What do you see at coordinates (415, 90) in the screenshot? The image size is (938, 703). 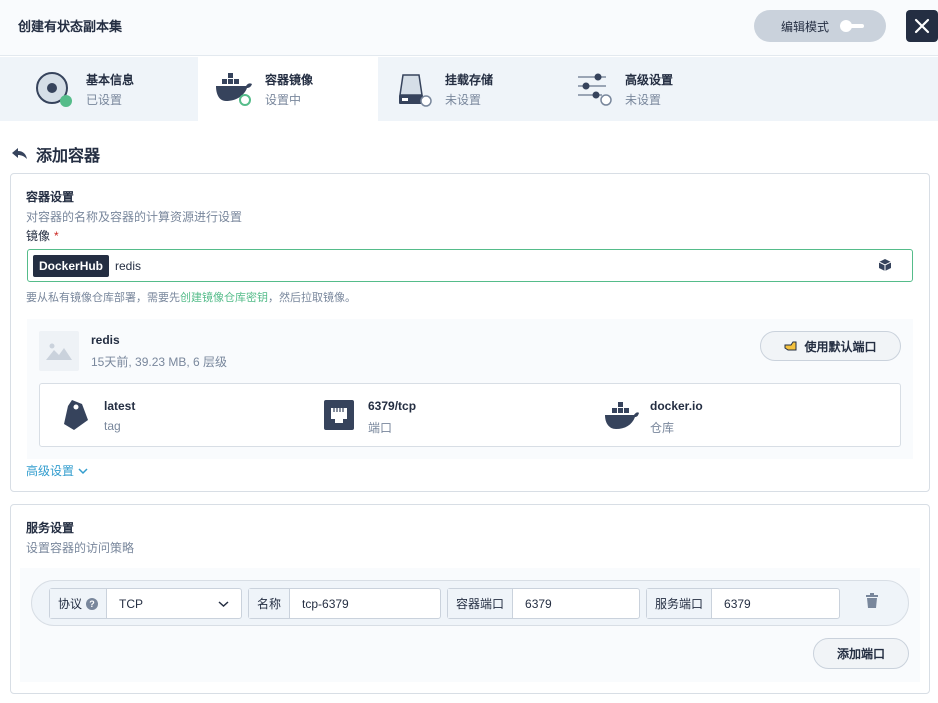 I see `hard-drive-icon` at bounding box center [415, 90].